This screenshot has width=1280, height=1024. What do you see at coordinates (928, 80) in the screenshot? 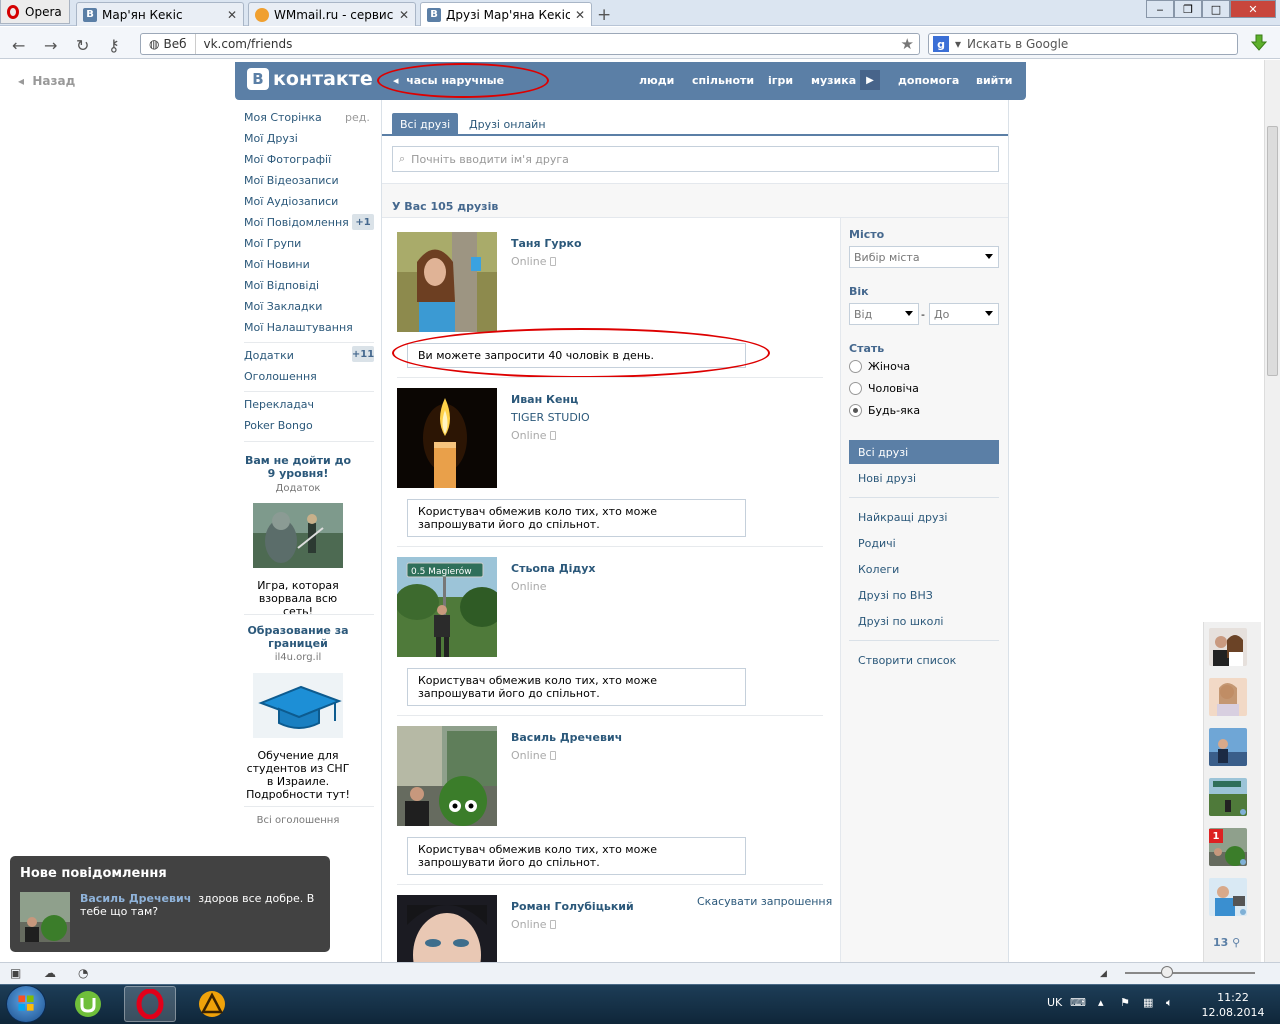
I see `nav-help: допомога` at bounding box center [928, 80].